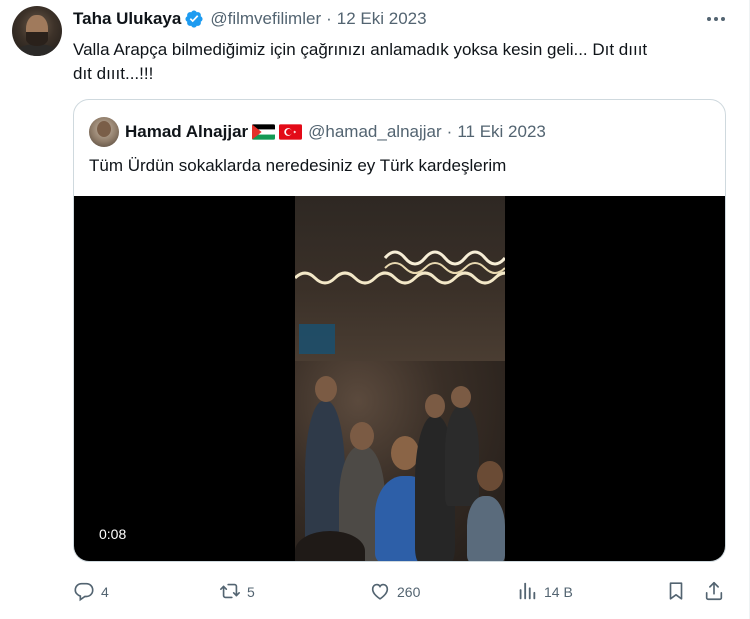 This screenshot has height=619, width=750. What do you see at coordinates (37, 31) in the screenshot?
I see `author-avatar` at bounding box center [37, 31].